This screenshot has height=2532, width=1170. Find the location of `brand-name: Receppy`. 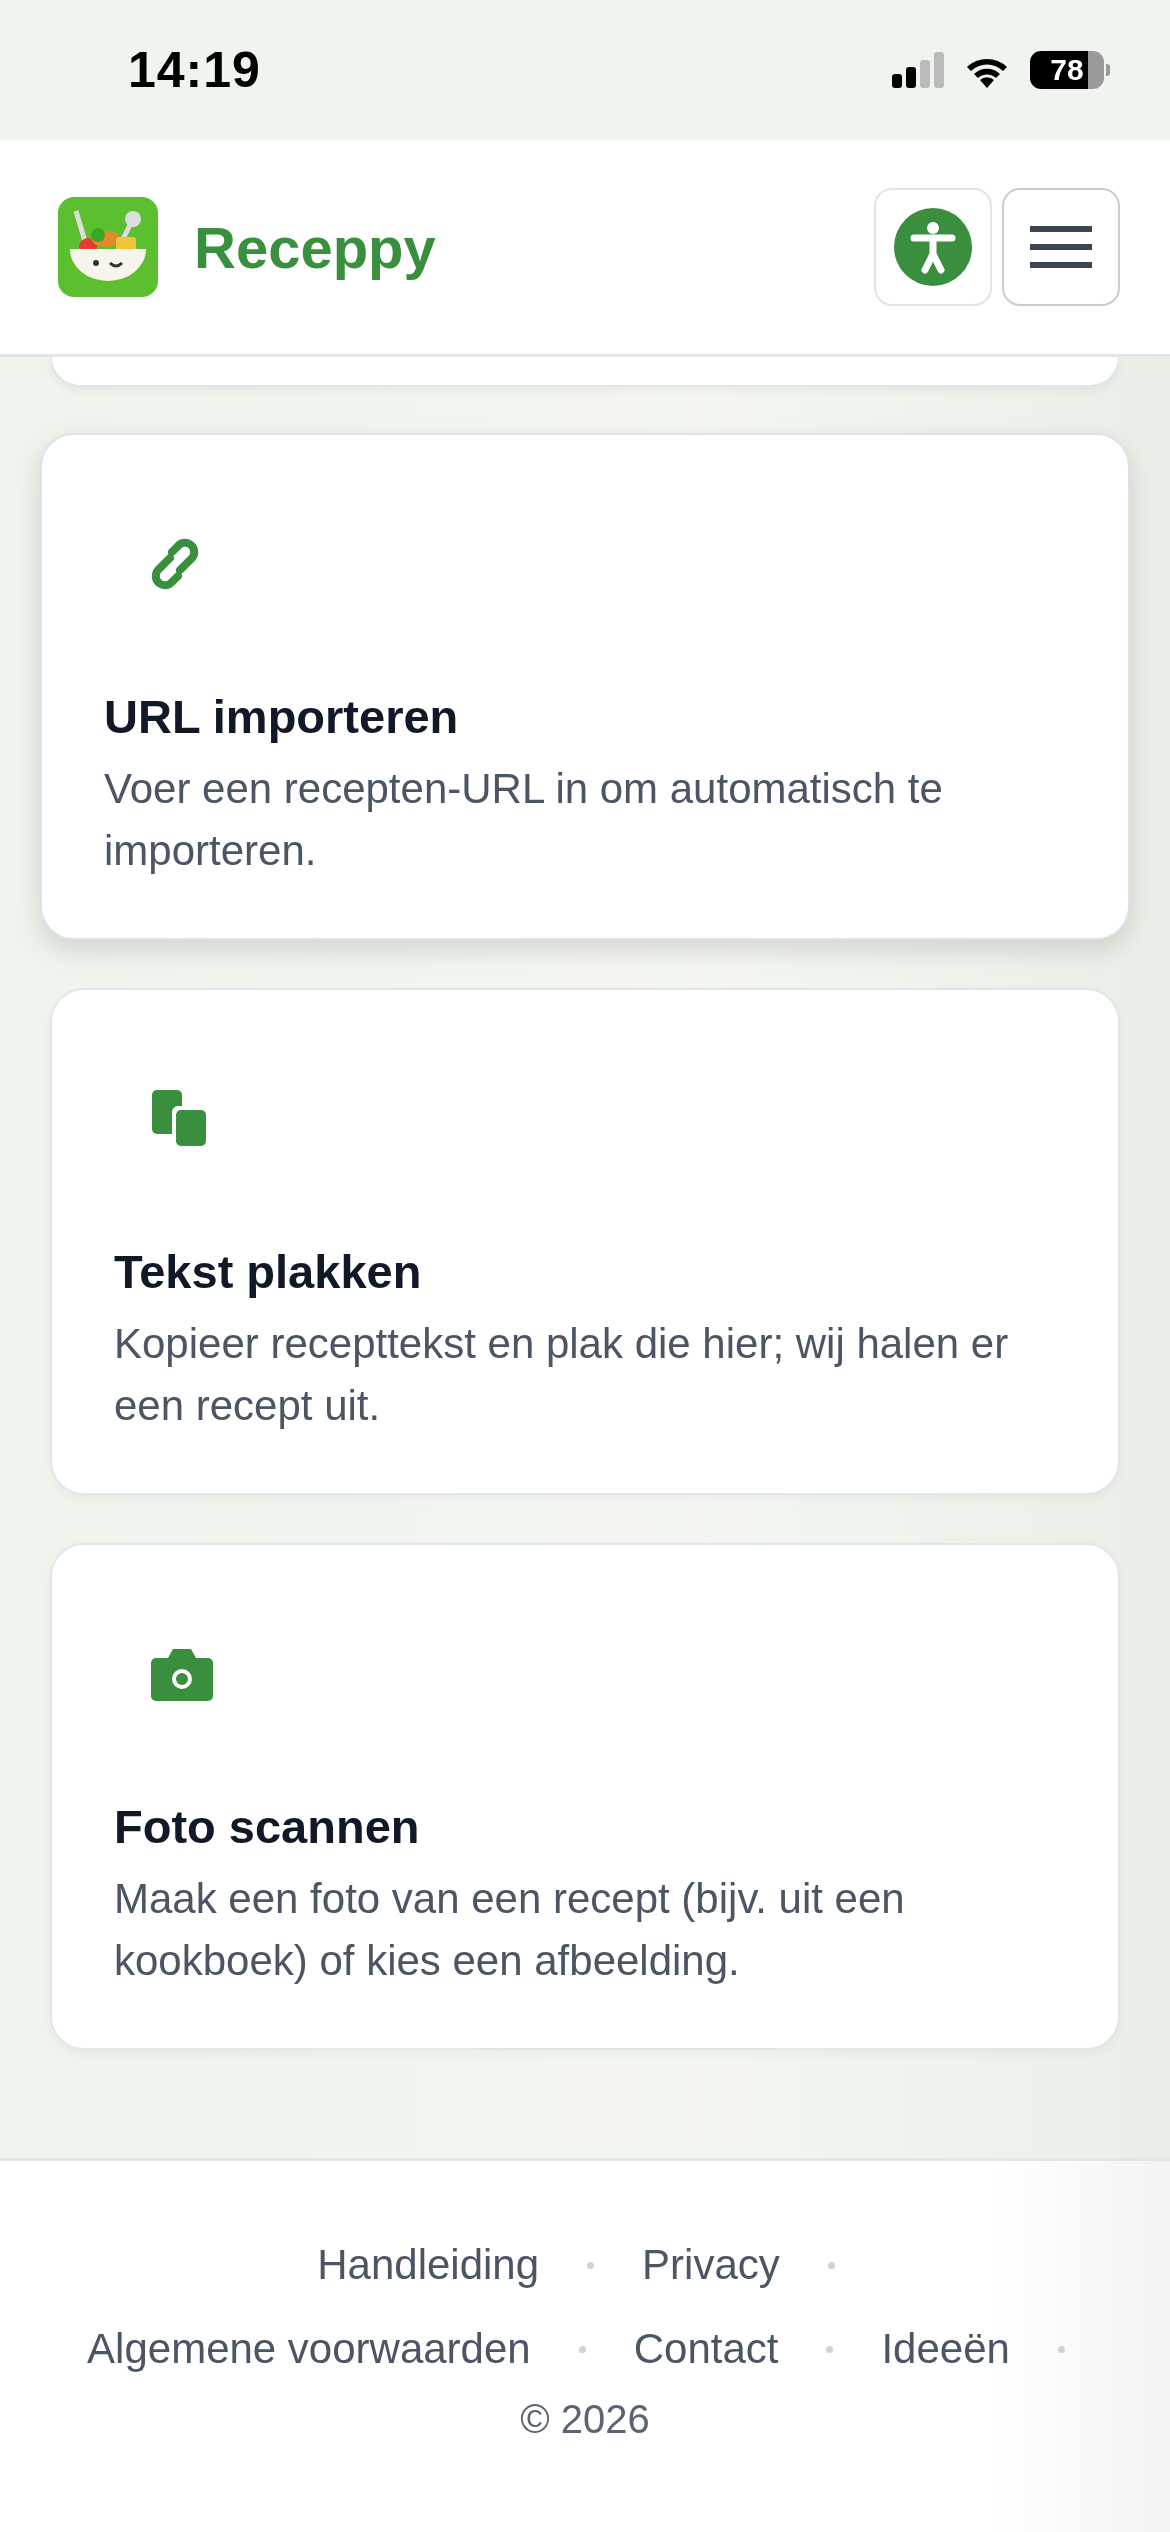

brand-name: Receppy is located at coordinates (315, 247).